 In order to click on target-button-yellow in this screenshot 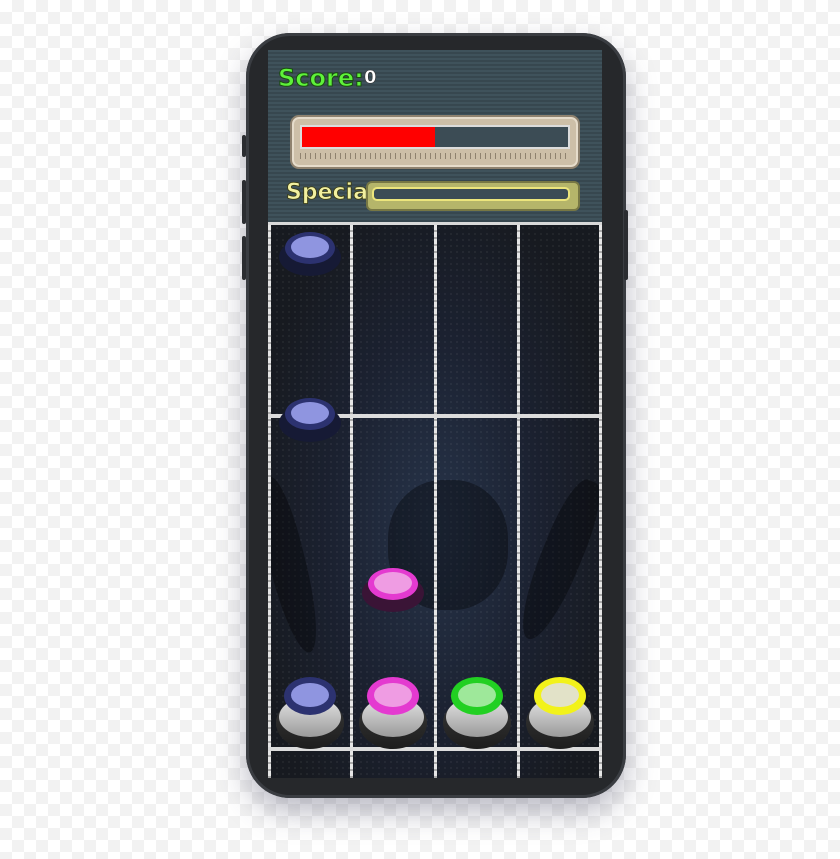, I will do `click(560, 713)`.